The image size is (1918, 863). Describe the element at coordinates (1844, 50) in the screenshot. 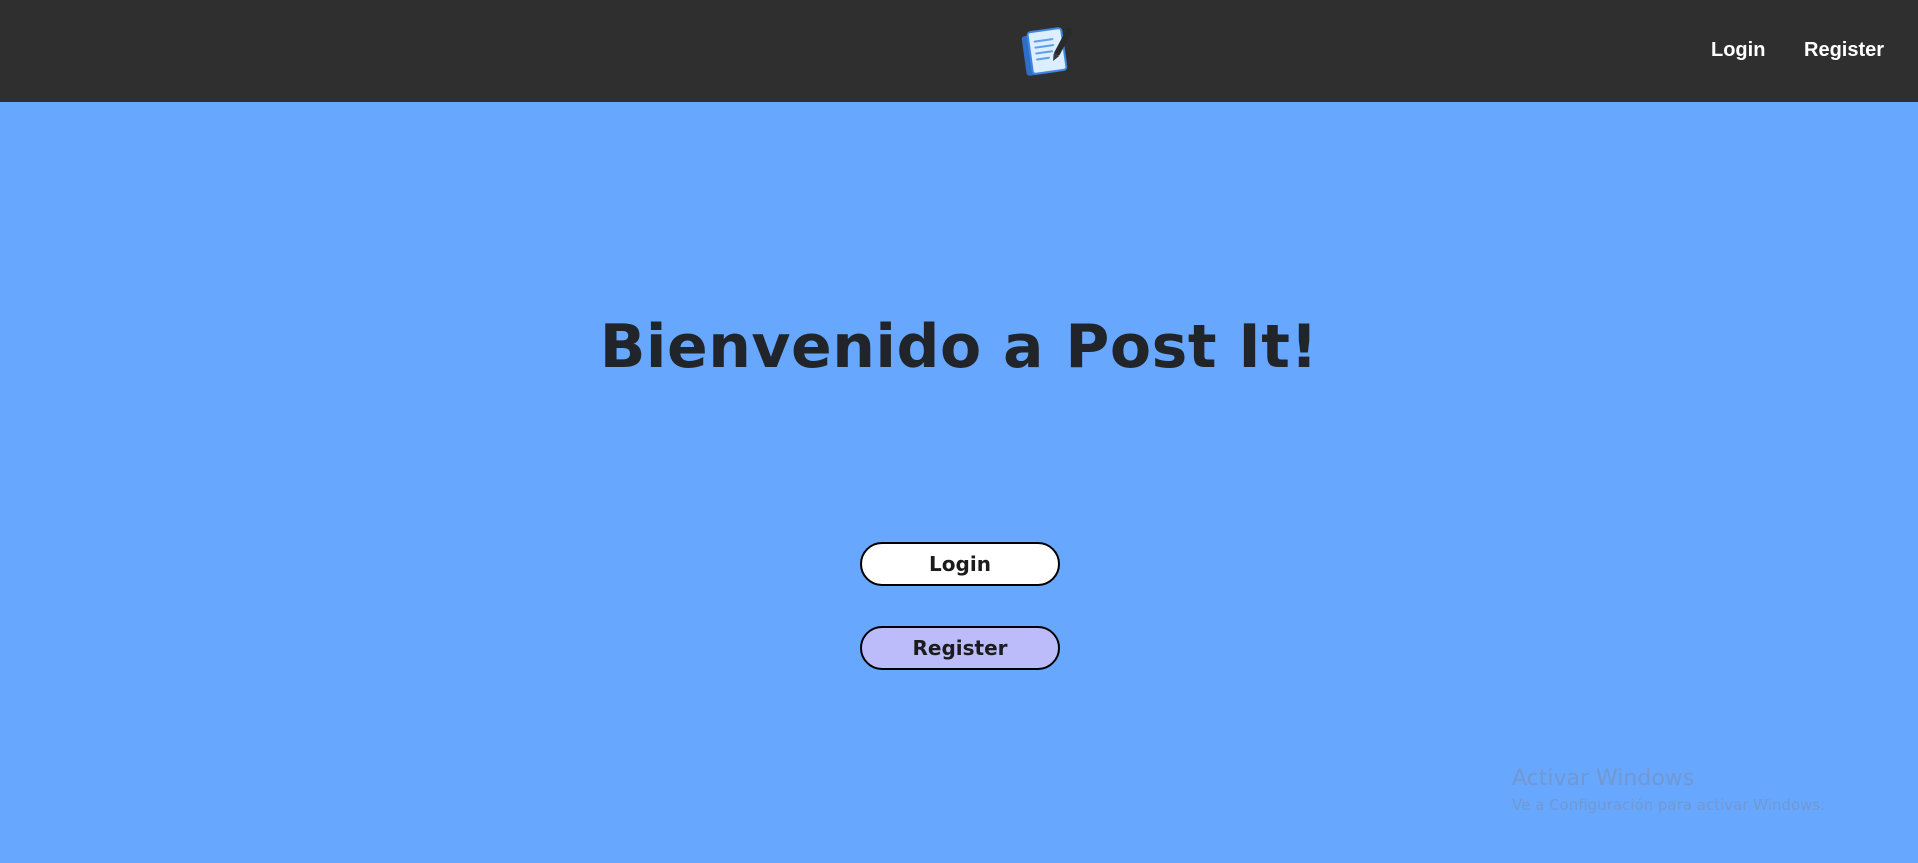

I see `nav-register-link: Register` at that location.